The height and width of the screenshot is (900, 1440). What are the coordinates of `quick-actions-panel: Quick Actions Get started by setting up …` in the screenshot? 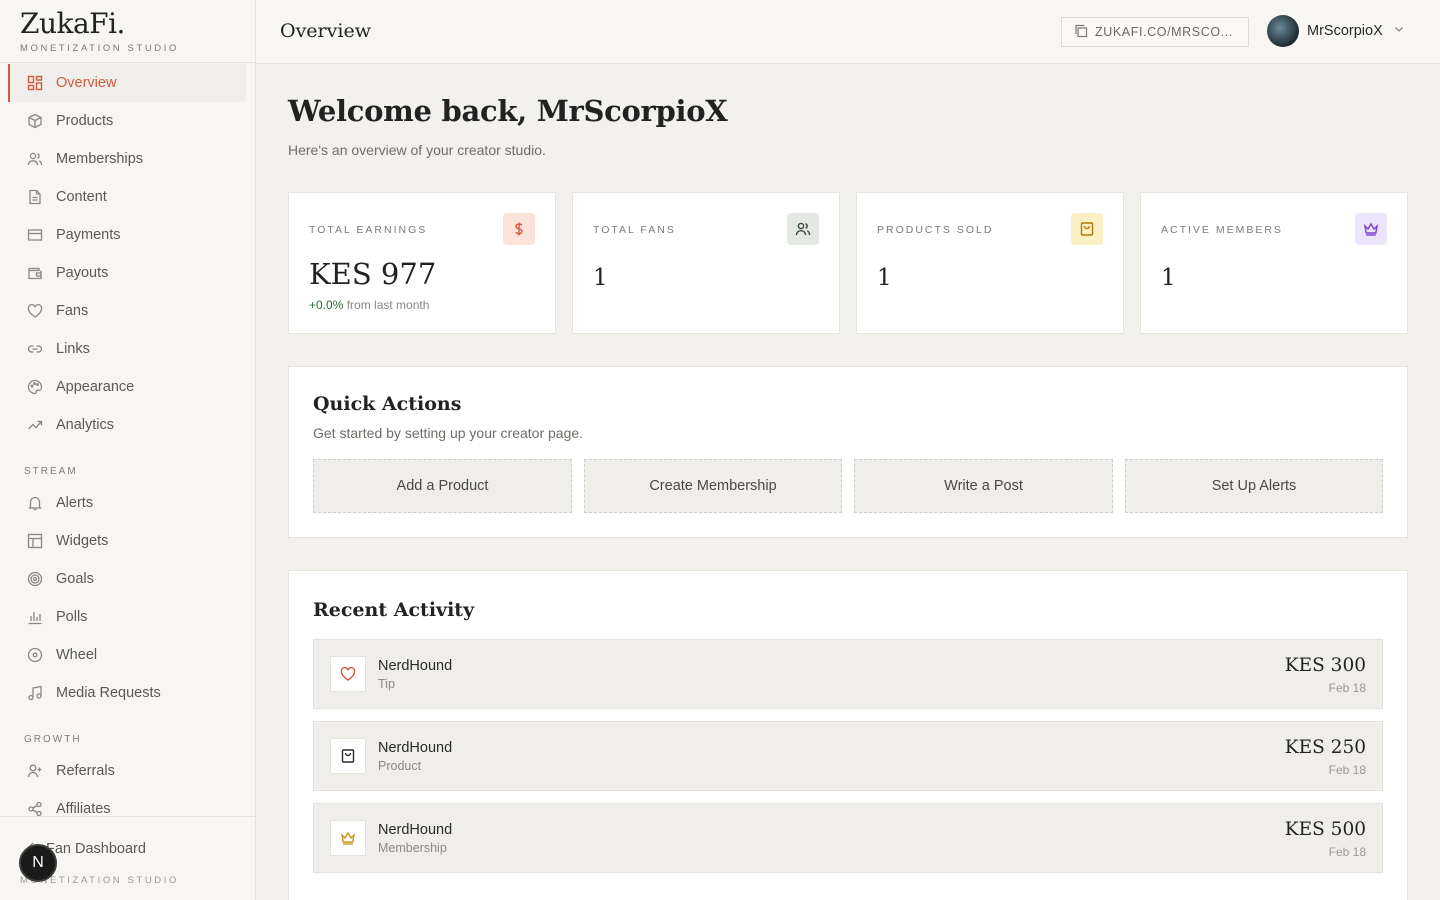 It's located at (848, 452).